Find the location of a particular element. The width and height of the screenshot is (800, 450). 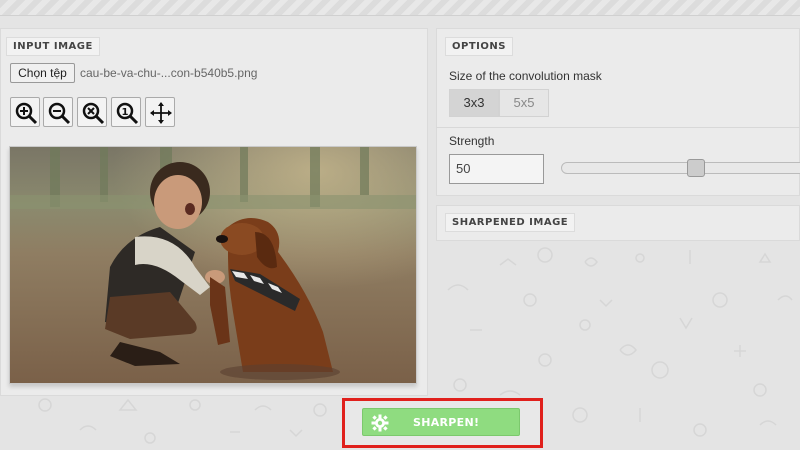

mask-size-label: Size of the convolution mask is located at coordinates (525, 76).